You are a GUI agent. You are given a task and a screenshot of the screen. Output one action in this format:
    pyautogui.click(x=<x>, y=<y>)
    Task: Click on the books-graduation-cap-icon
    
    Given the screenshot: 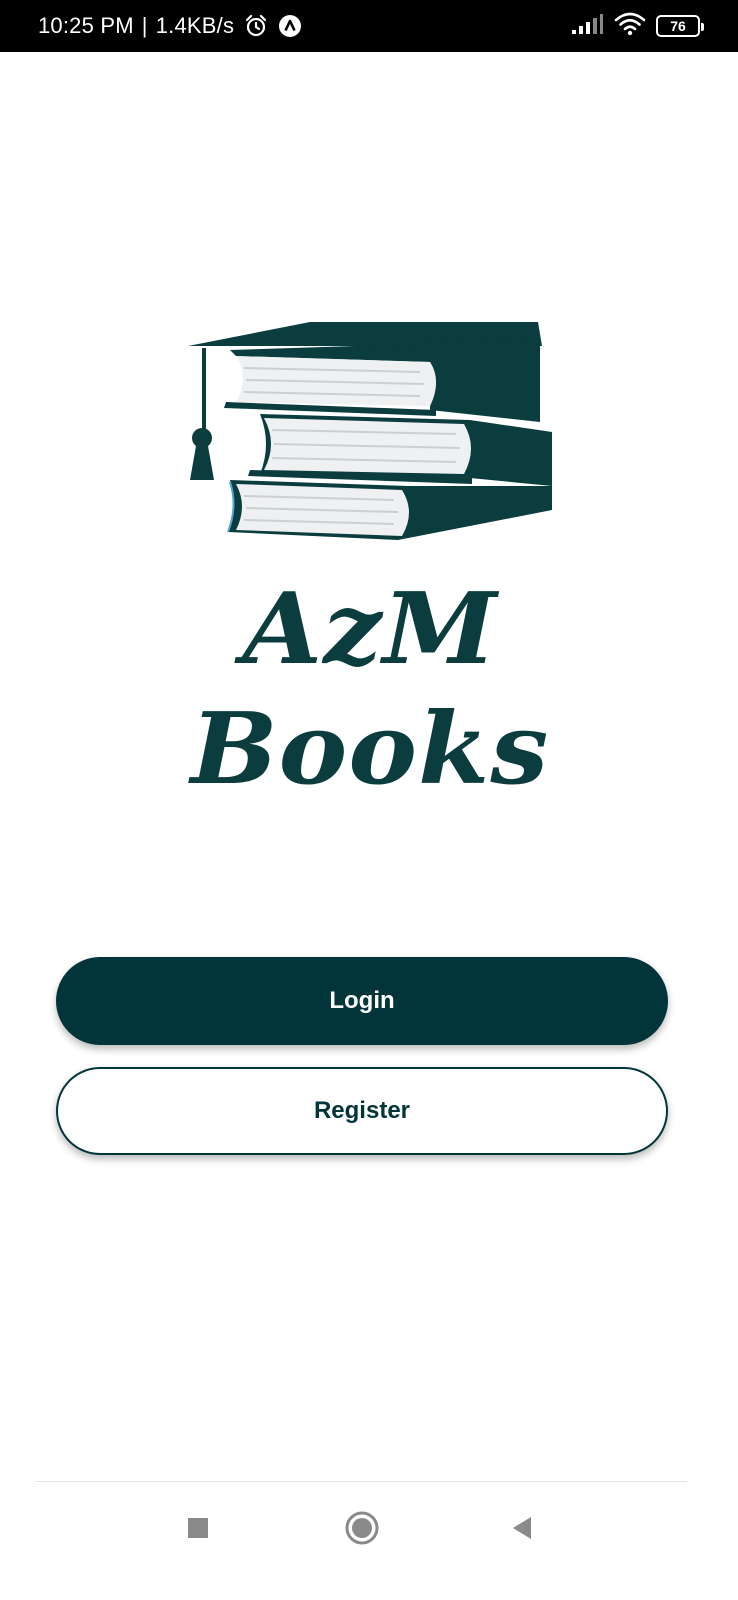 What is the action you would take?
    pyautogui.click(x=370, y=430)
    